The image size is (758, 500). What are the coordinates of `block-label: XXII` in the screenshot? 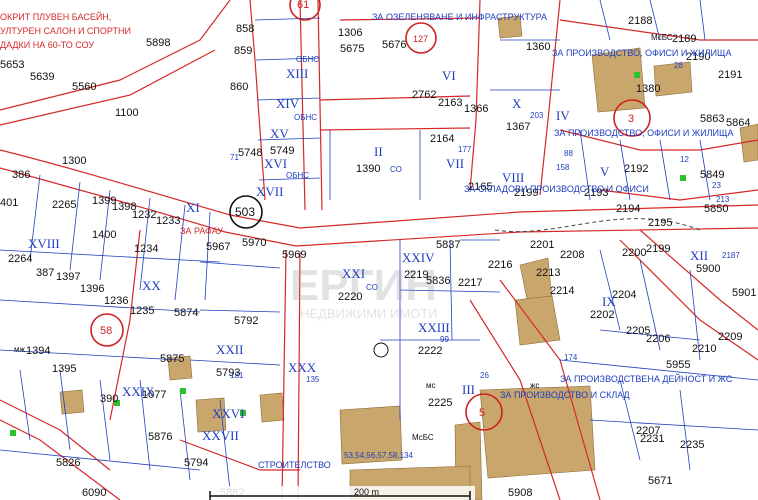 It's located at (229, 349).